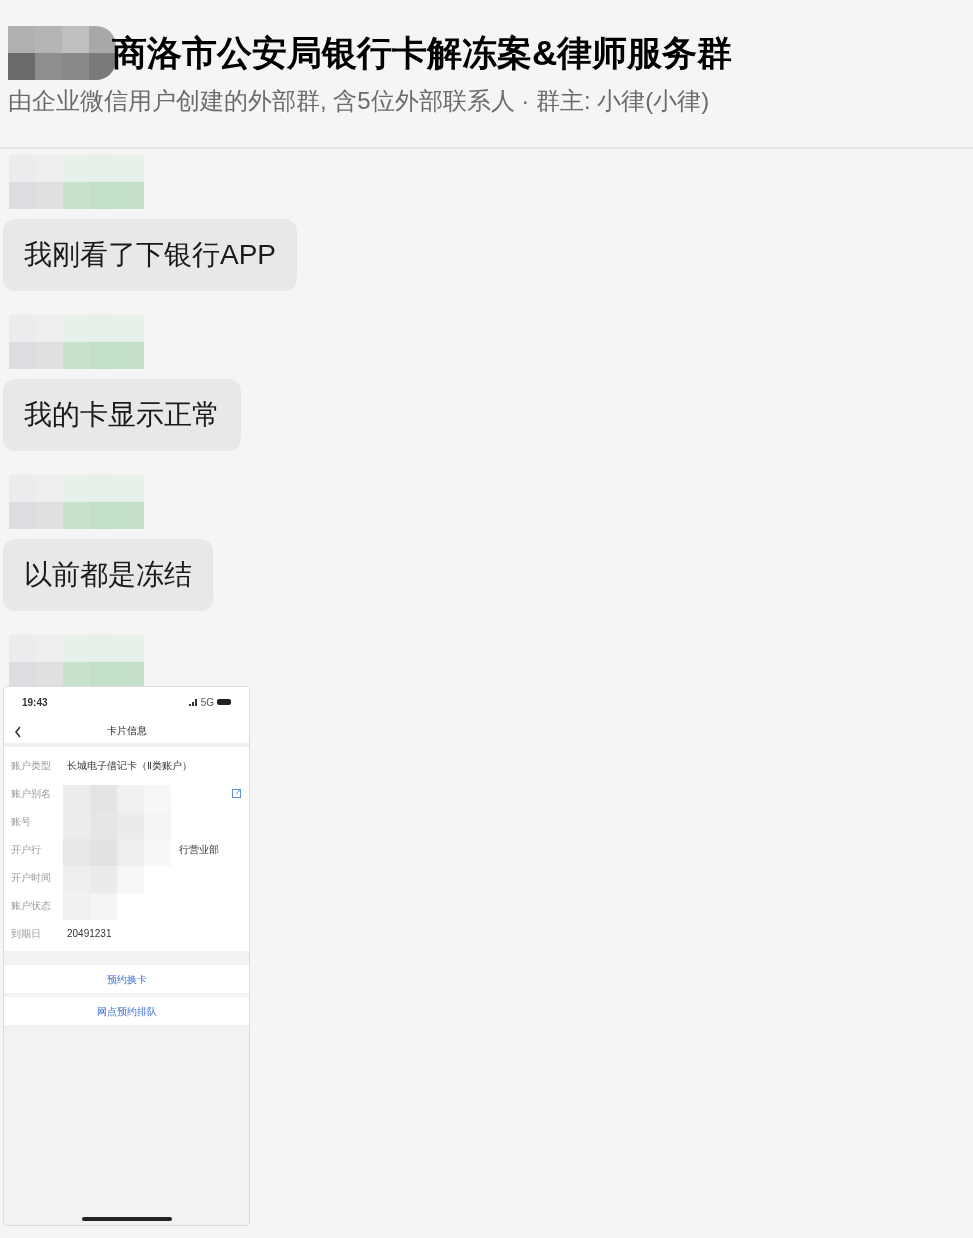  I want to click on action-button: 预约换卡, so click(126, 979).